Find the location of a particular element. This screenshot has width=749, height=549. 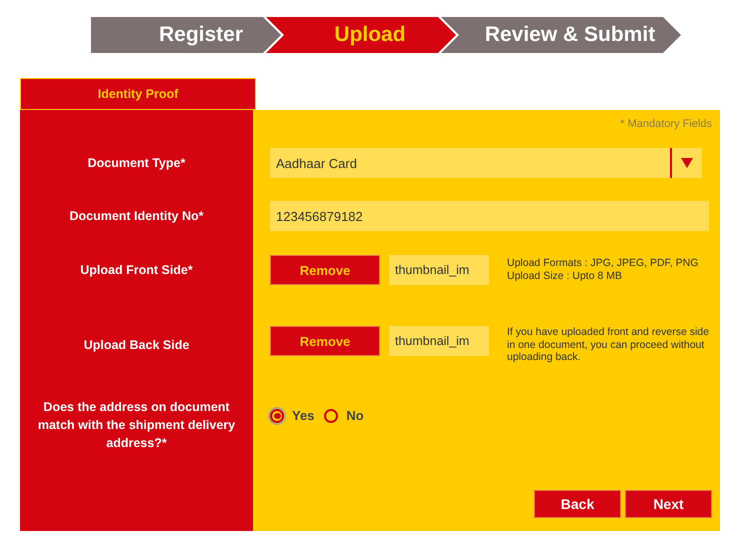

step-tab: Register is located at coordinates (186, 35).